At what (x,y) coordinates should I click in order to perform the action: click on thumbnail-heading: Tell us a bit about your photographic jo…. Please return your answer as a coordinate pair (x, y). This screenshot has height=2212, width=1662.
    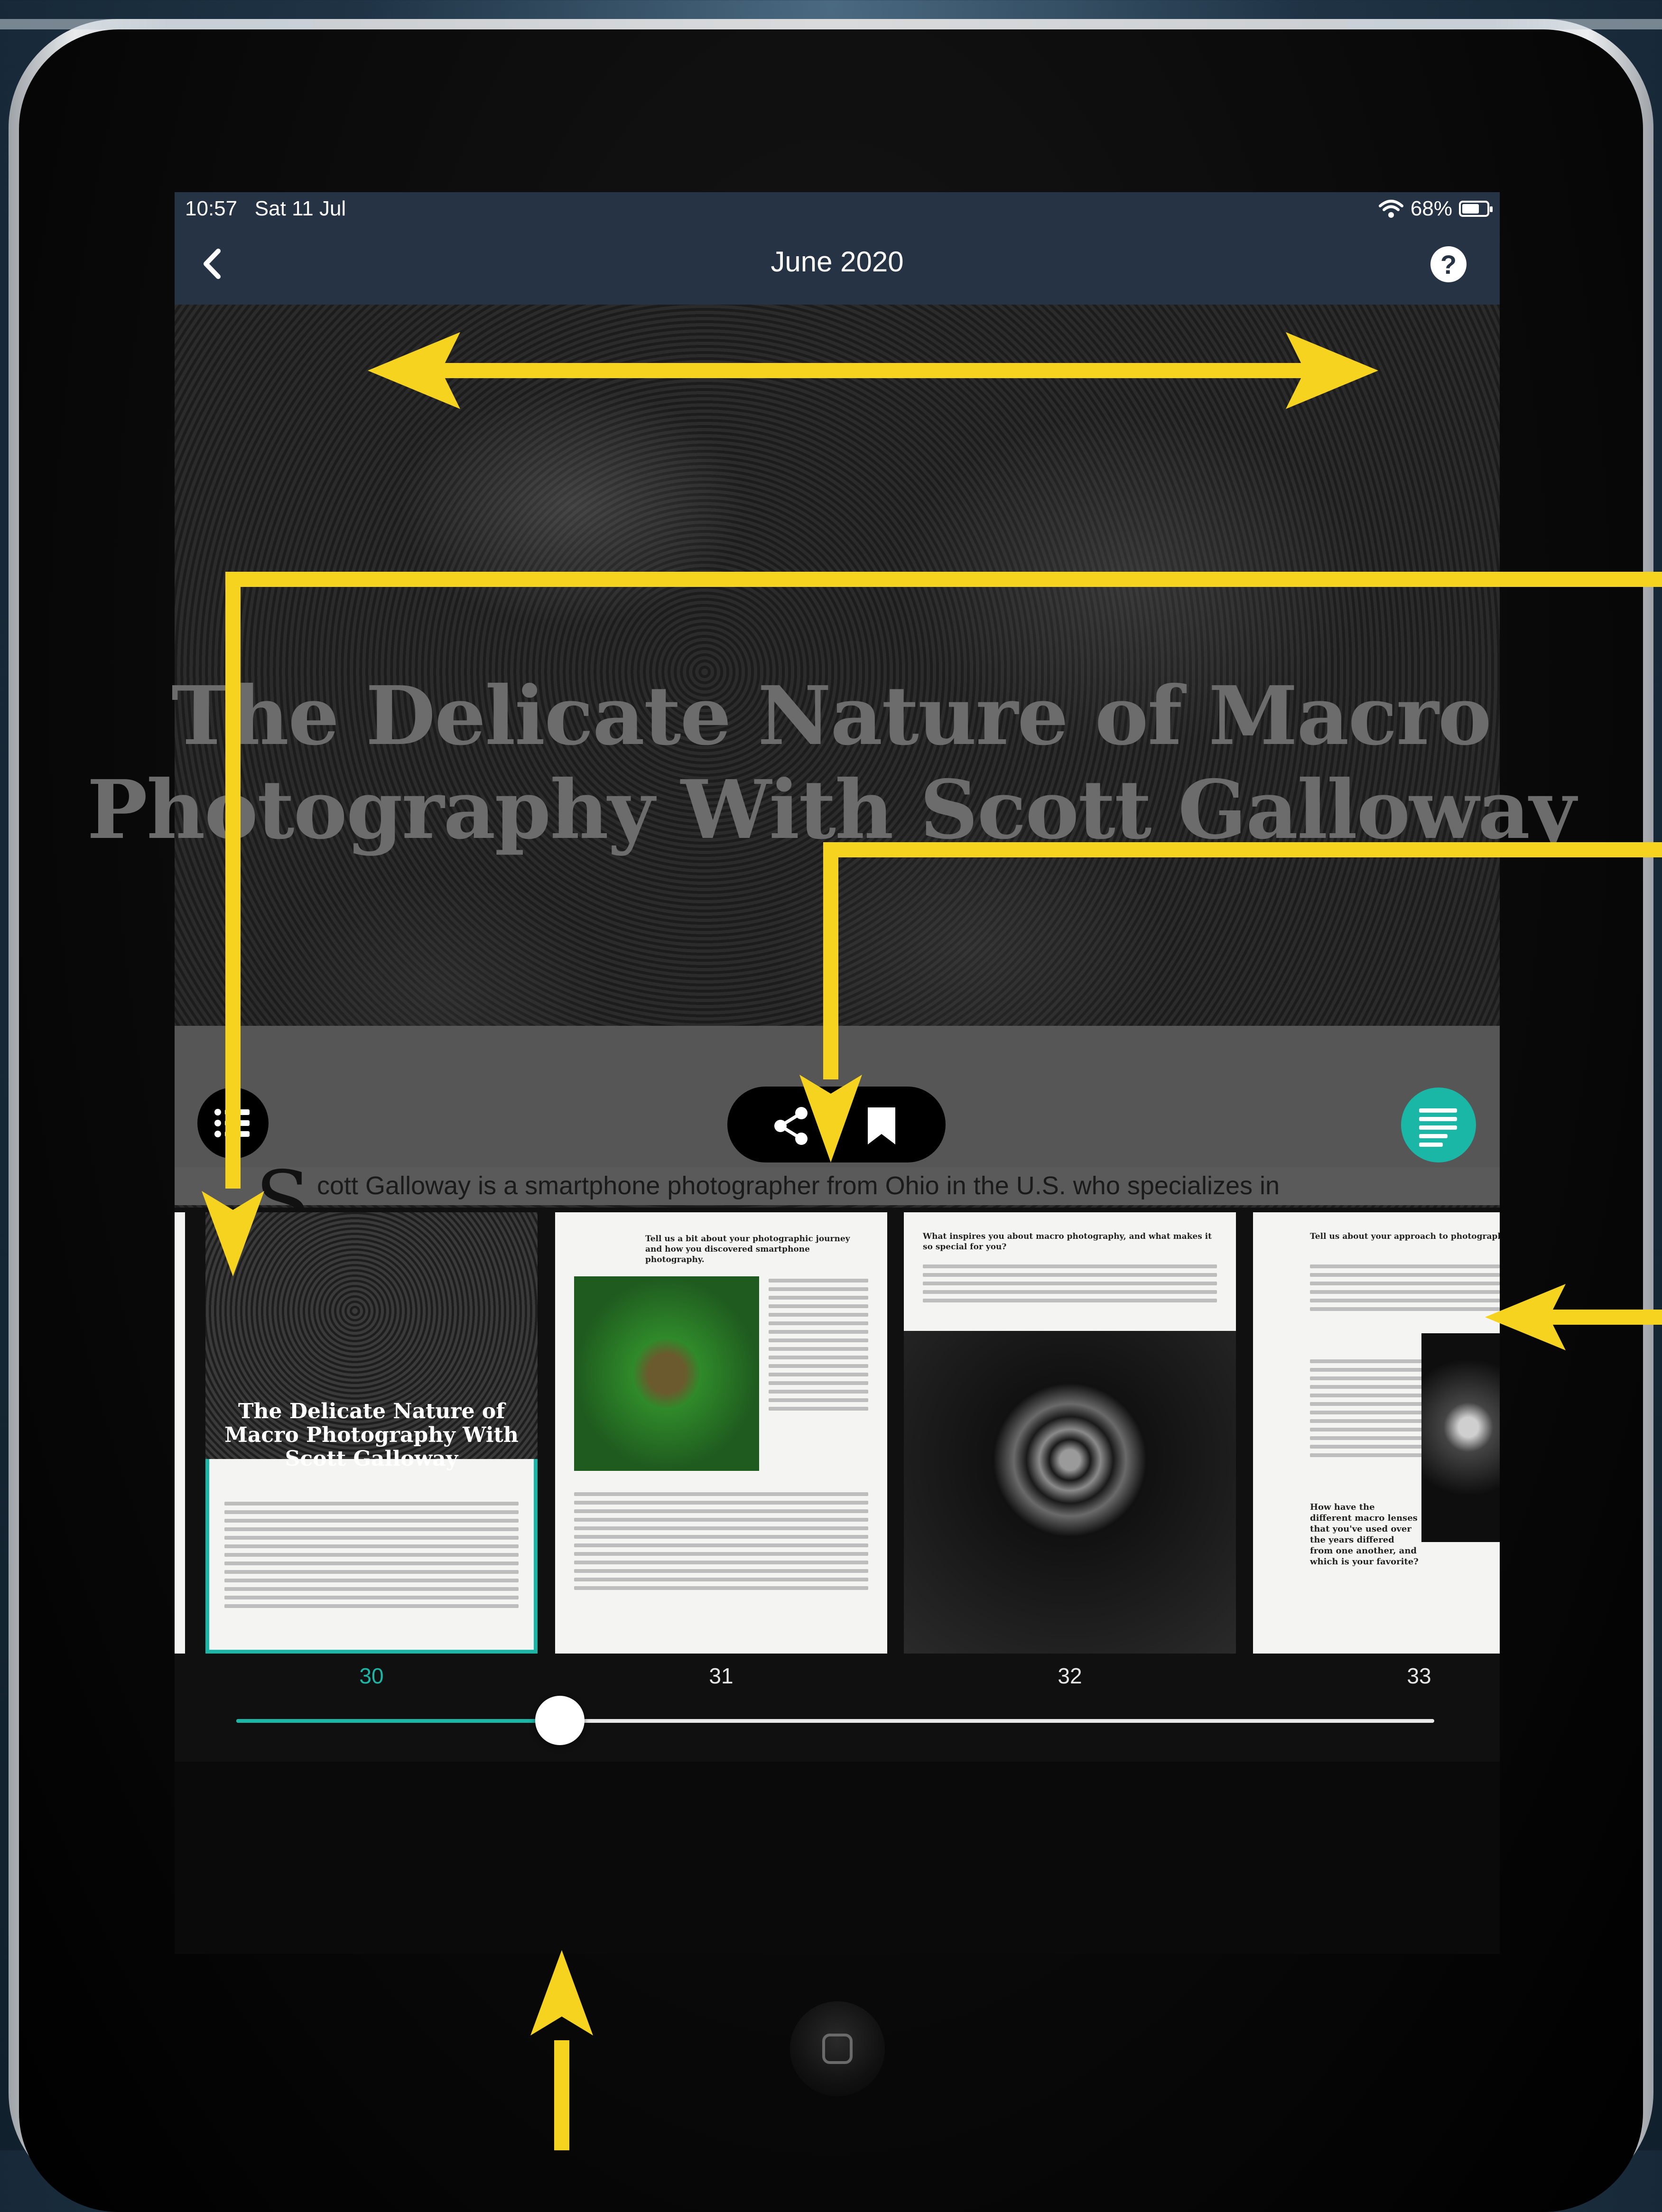
    Looking at the image, I should click on (747, 1249).